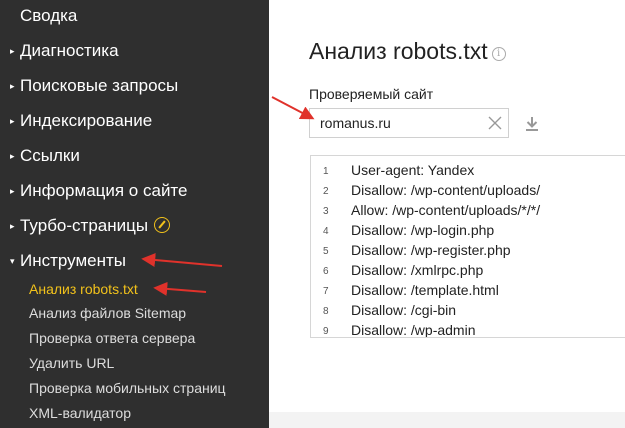 This screenshot has height=428, width=625. What do you see at coordinates (104, 190) in the screenshot?
I see `sidebar-item-label: Информация о сайте` at bounding box center [104, 190].